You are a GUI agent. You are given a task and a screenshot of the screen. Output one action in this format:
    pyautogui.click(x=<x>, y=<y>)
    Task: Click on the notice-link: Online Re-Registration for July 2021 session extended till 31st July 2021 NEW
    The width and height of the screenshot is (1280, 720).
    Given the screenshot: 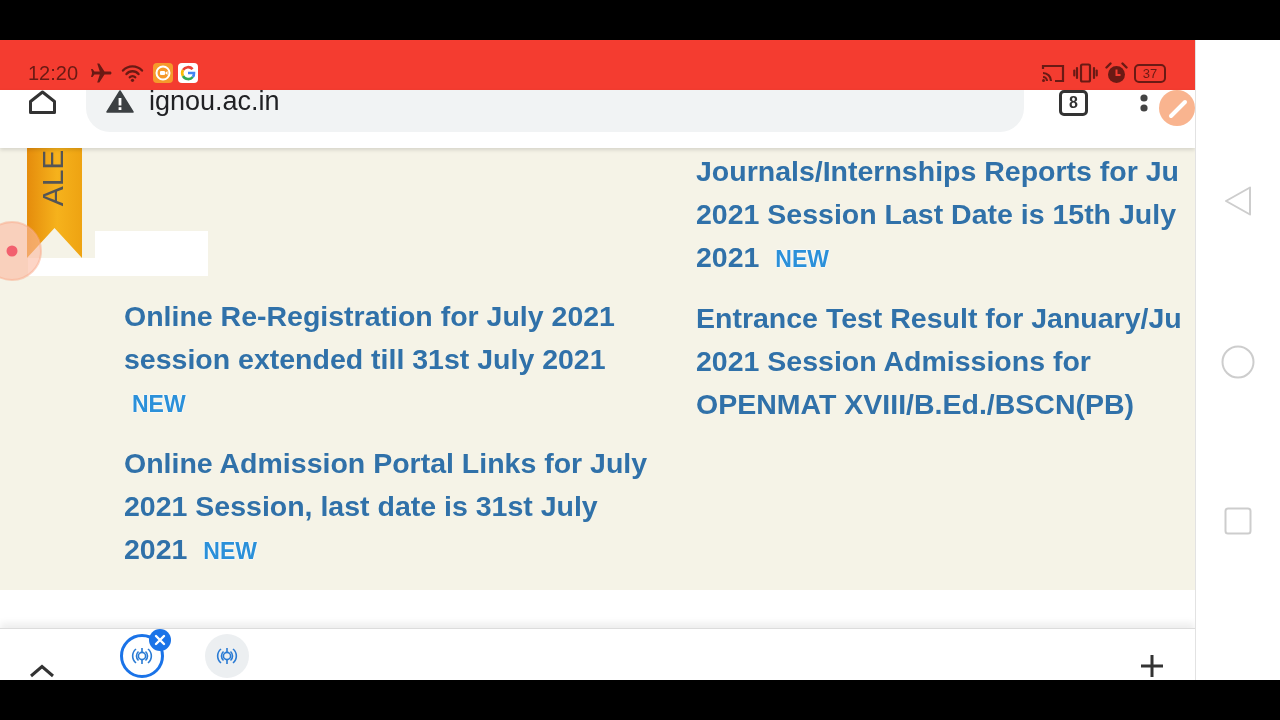 What is the action you would take?
    pyautogui.click(x=391, y=360)
    